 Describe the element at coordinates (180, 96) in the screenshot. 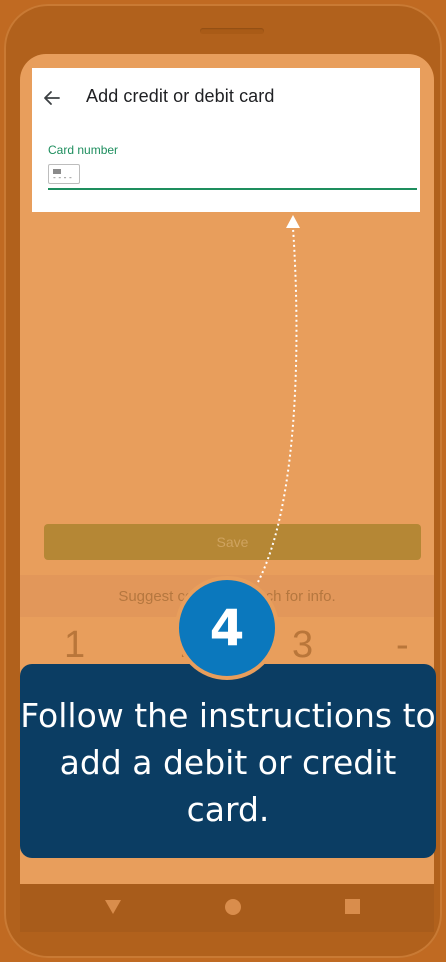

I see `page-title: Add credit or debit card` at that location.